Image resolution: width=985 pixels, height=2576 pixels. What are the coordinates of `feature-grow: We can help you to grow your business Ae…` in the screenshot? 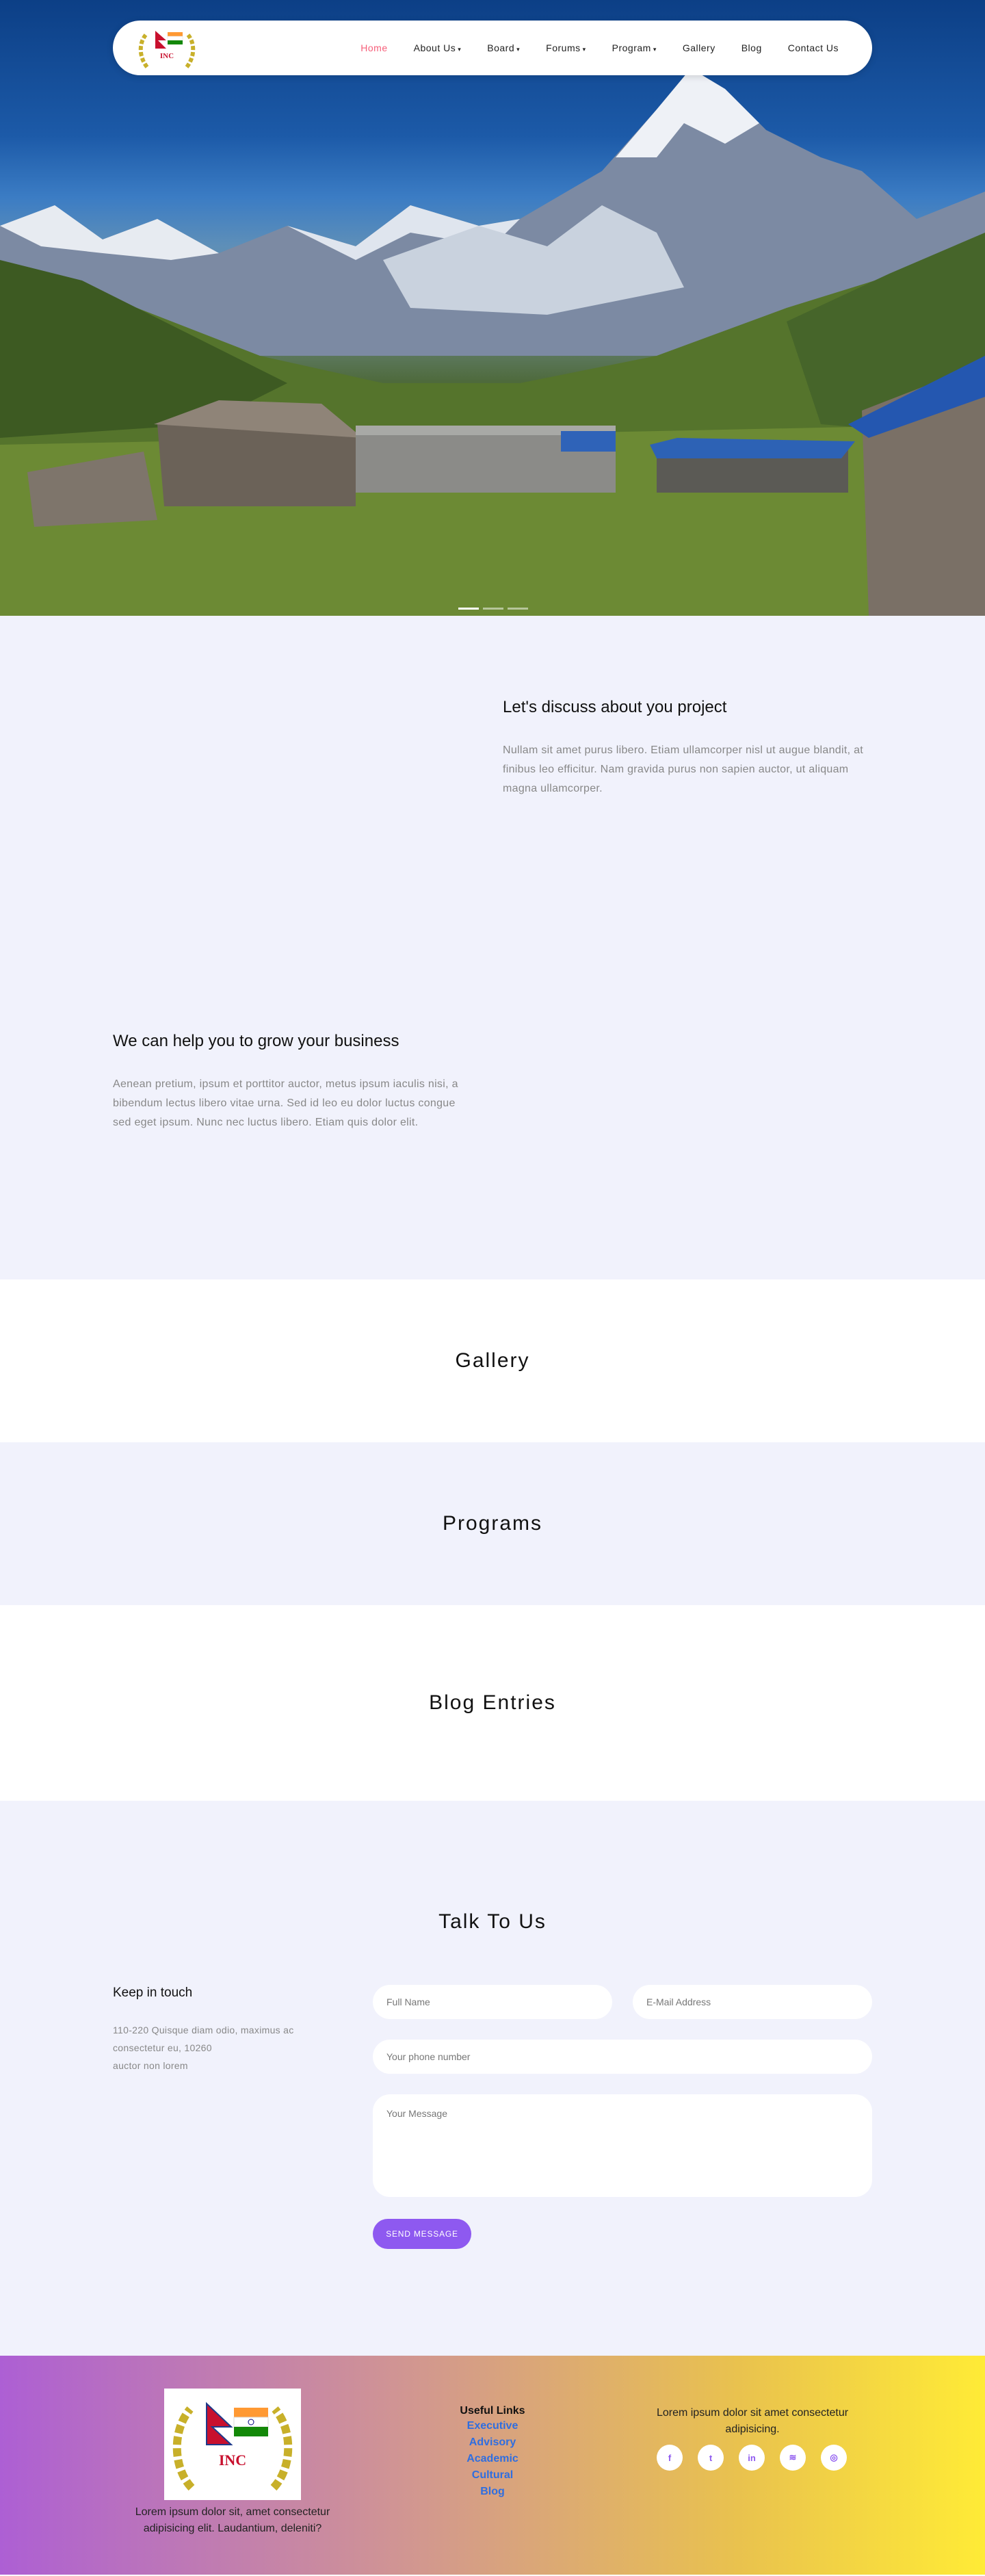 It's located at (294, 1082).